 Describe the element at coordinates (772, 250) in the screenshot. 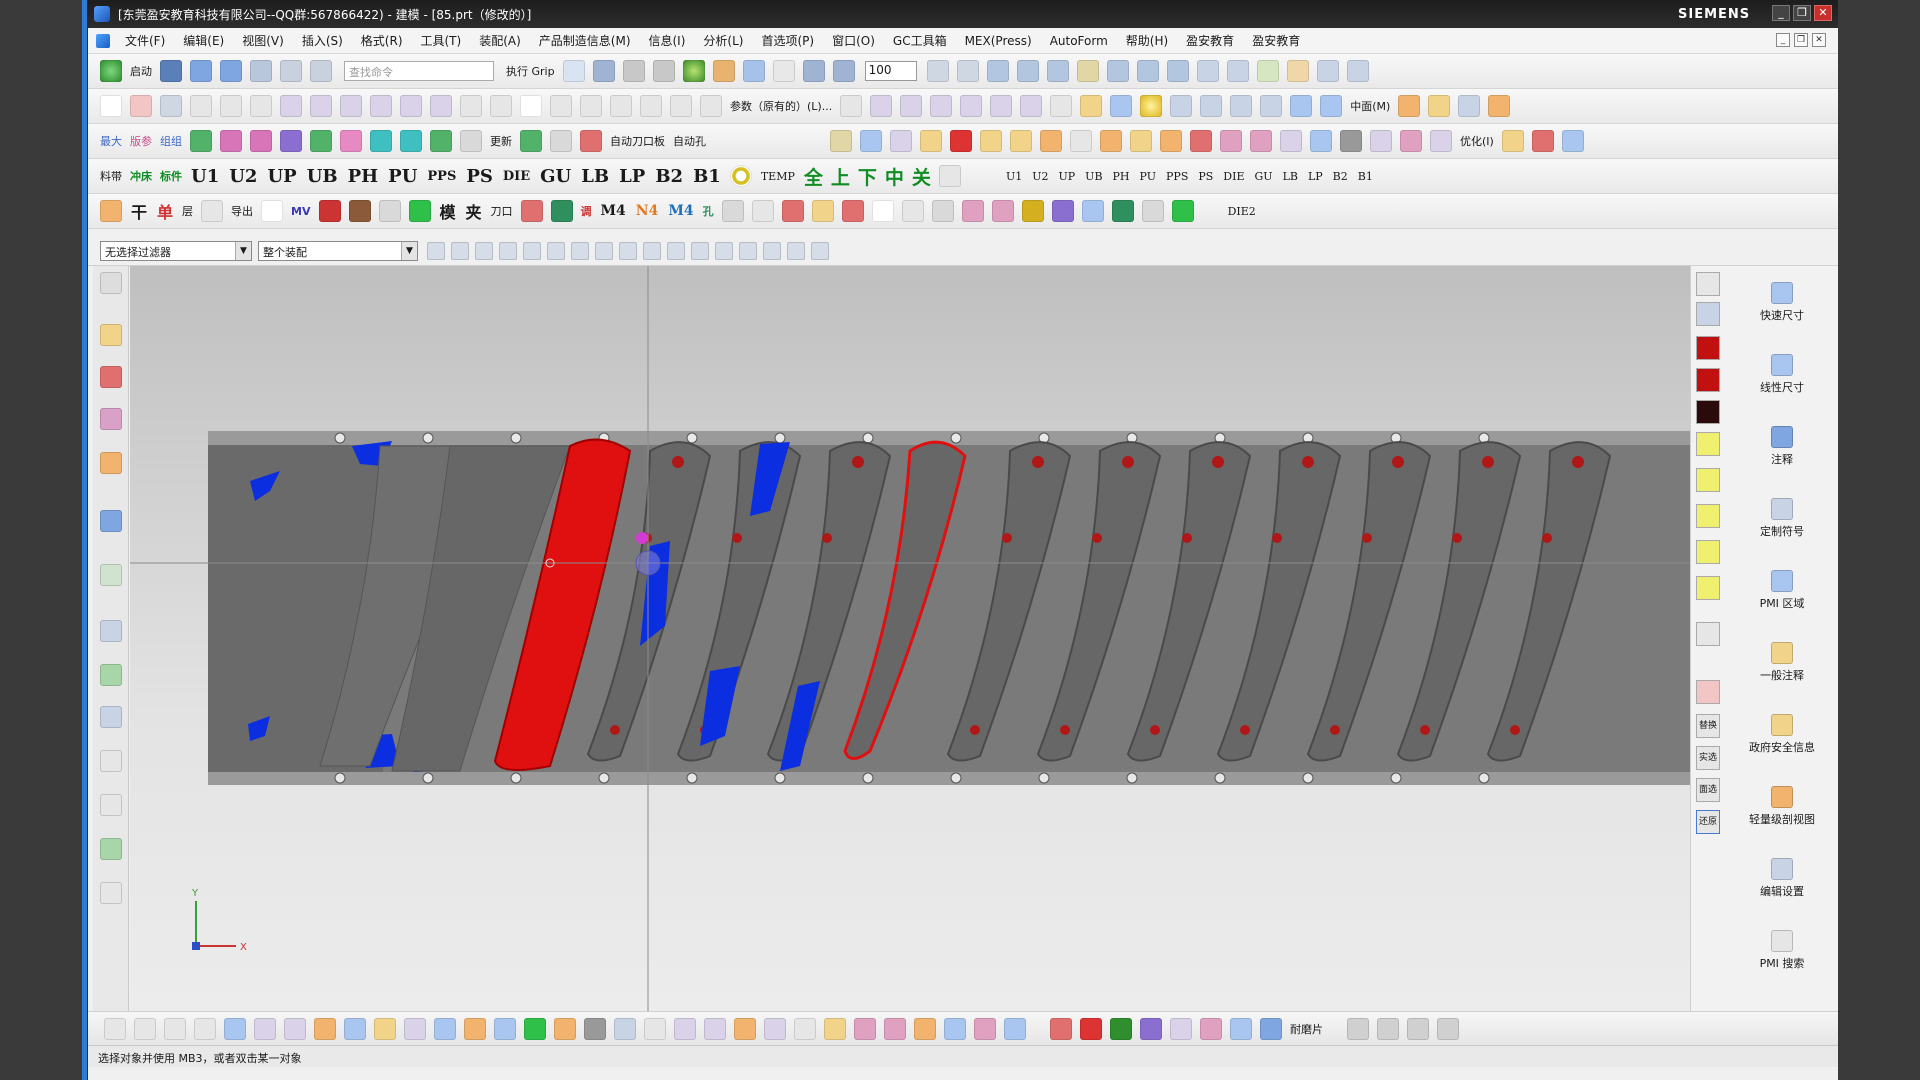

I see `snap-tangent-icon` at that location.